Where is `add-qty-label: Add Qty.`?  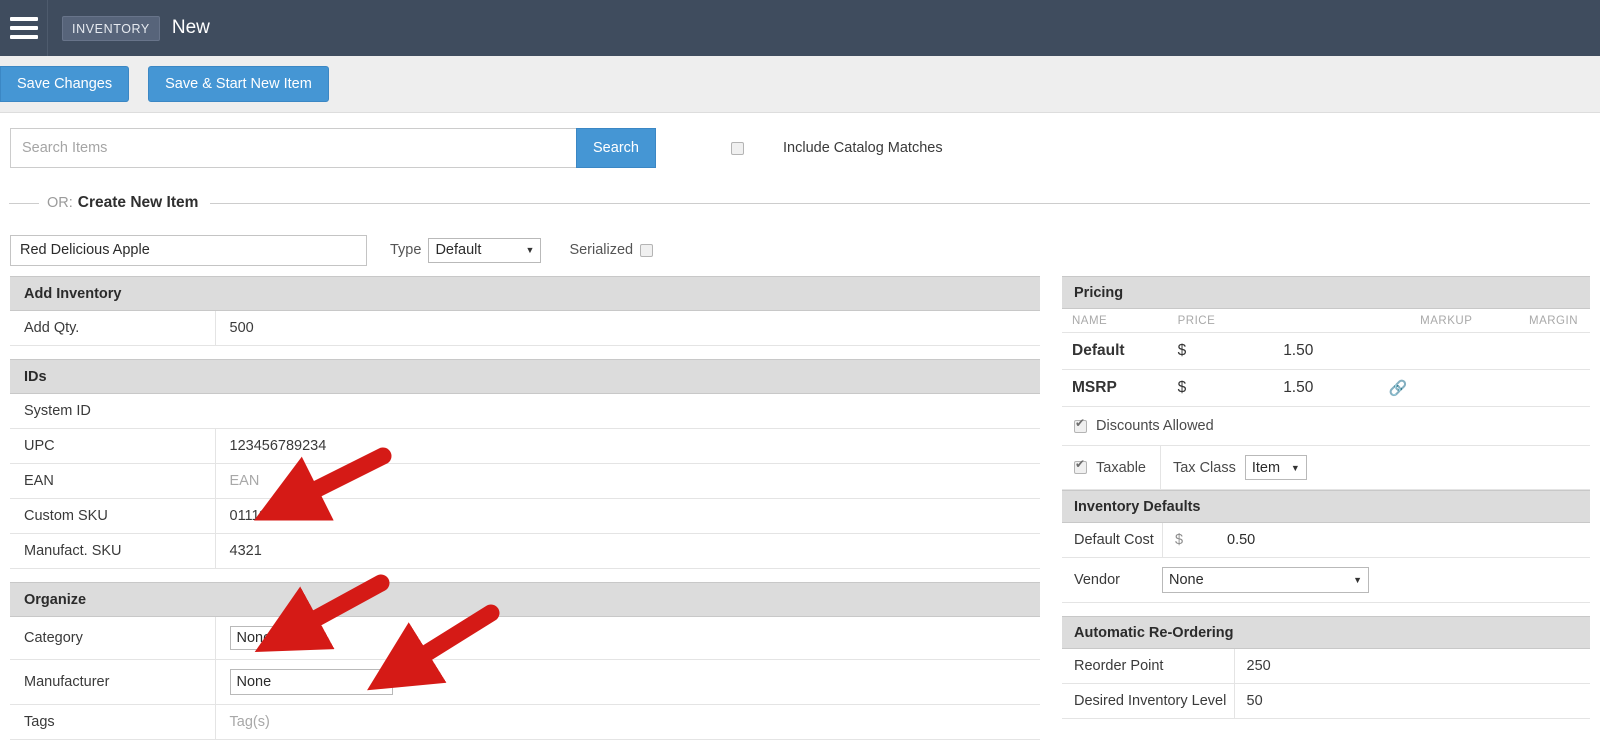 add-qty-label: Add Qty. is located at coordinates (112, 328).